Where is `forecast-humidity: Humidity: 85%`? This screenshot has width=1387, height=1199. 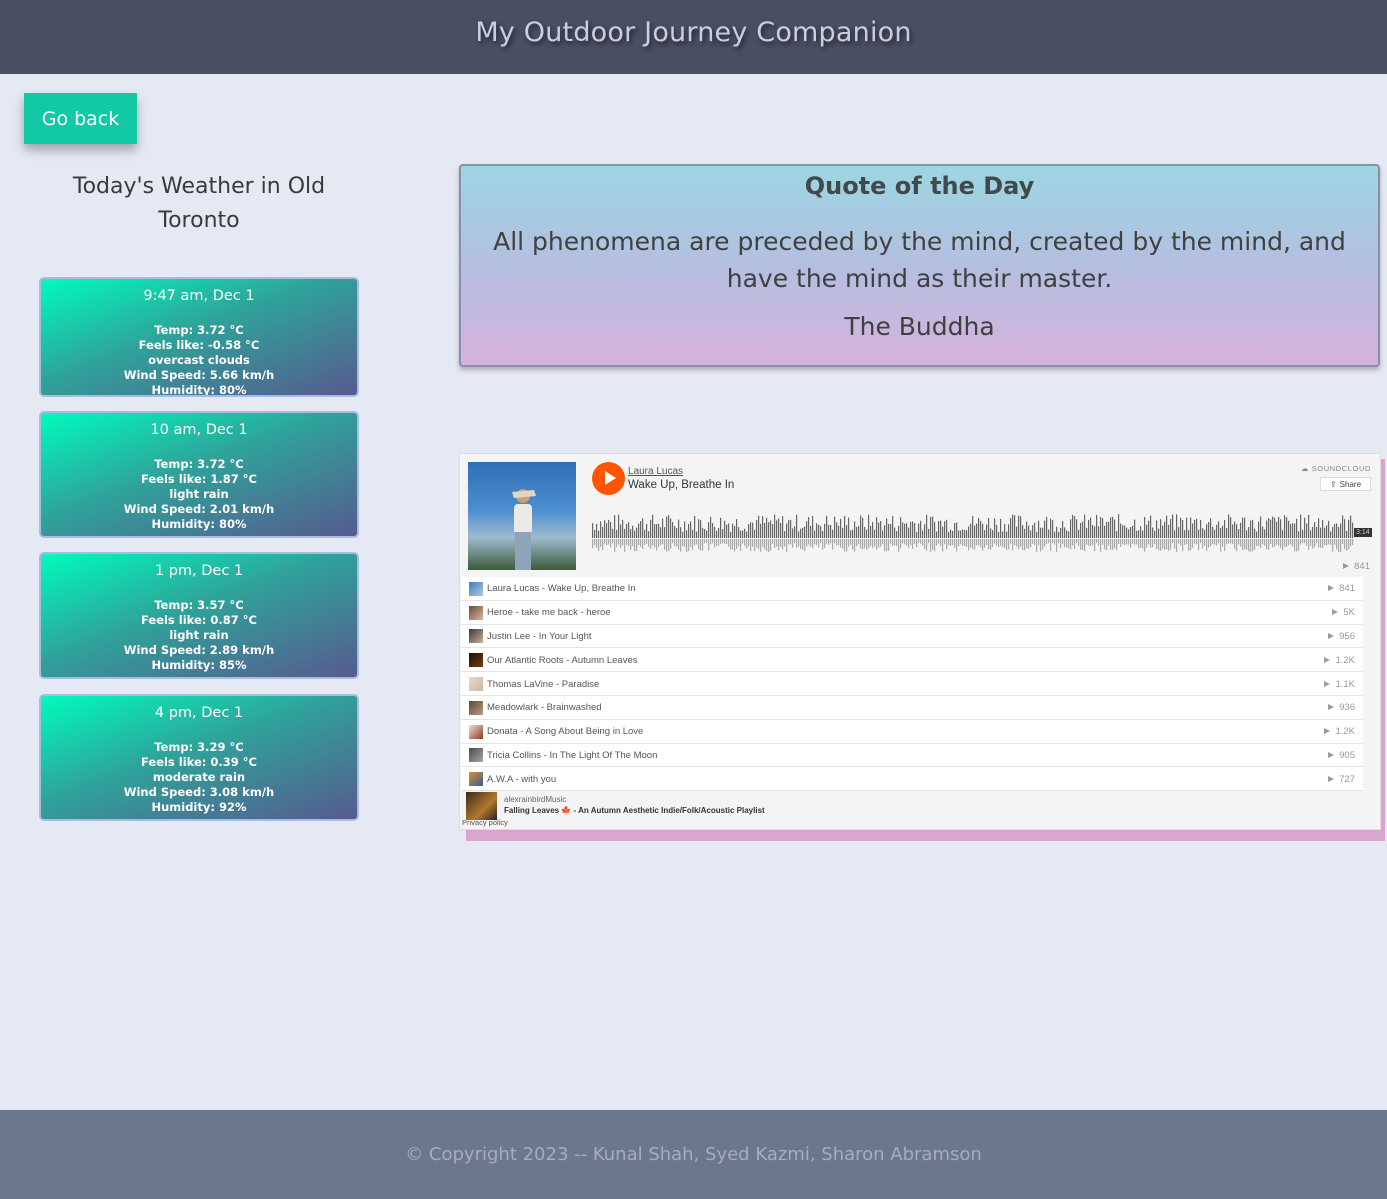
forecast-humidity: Humidity: 85% is located at coordinates (199, 665).